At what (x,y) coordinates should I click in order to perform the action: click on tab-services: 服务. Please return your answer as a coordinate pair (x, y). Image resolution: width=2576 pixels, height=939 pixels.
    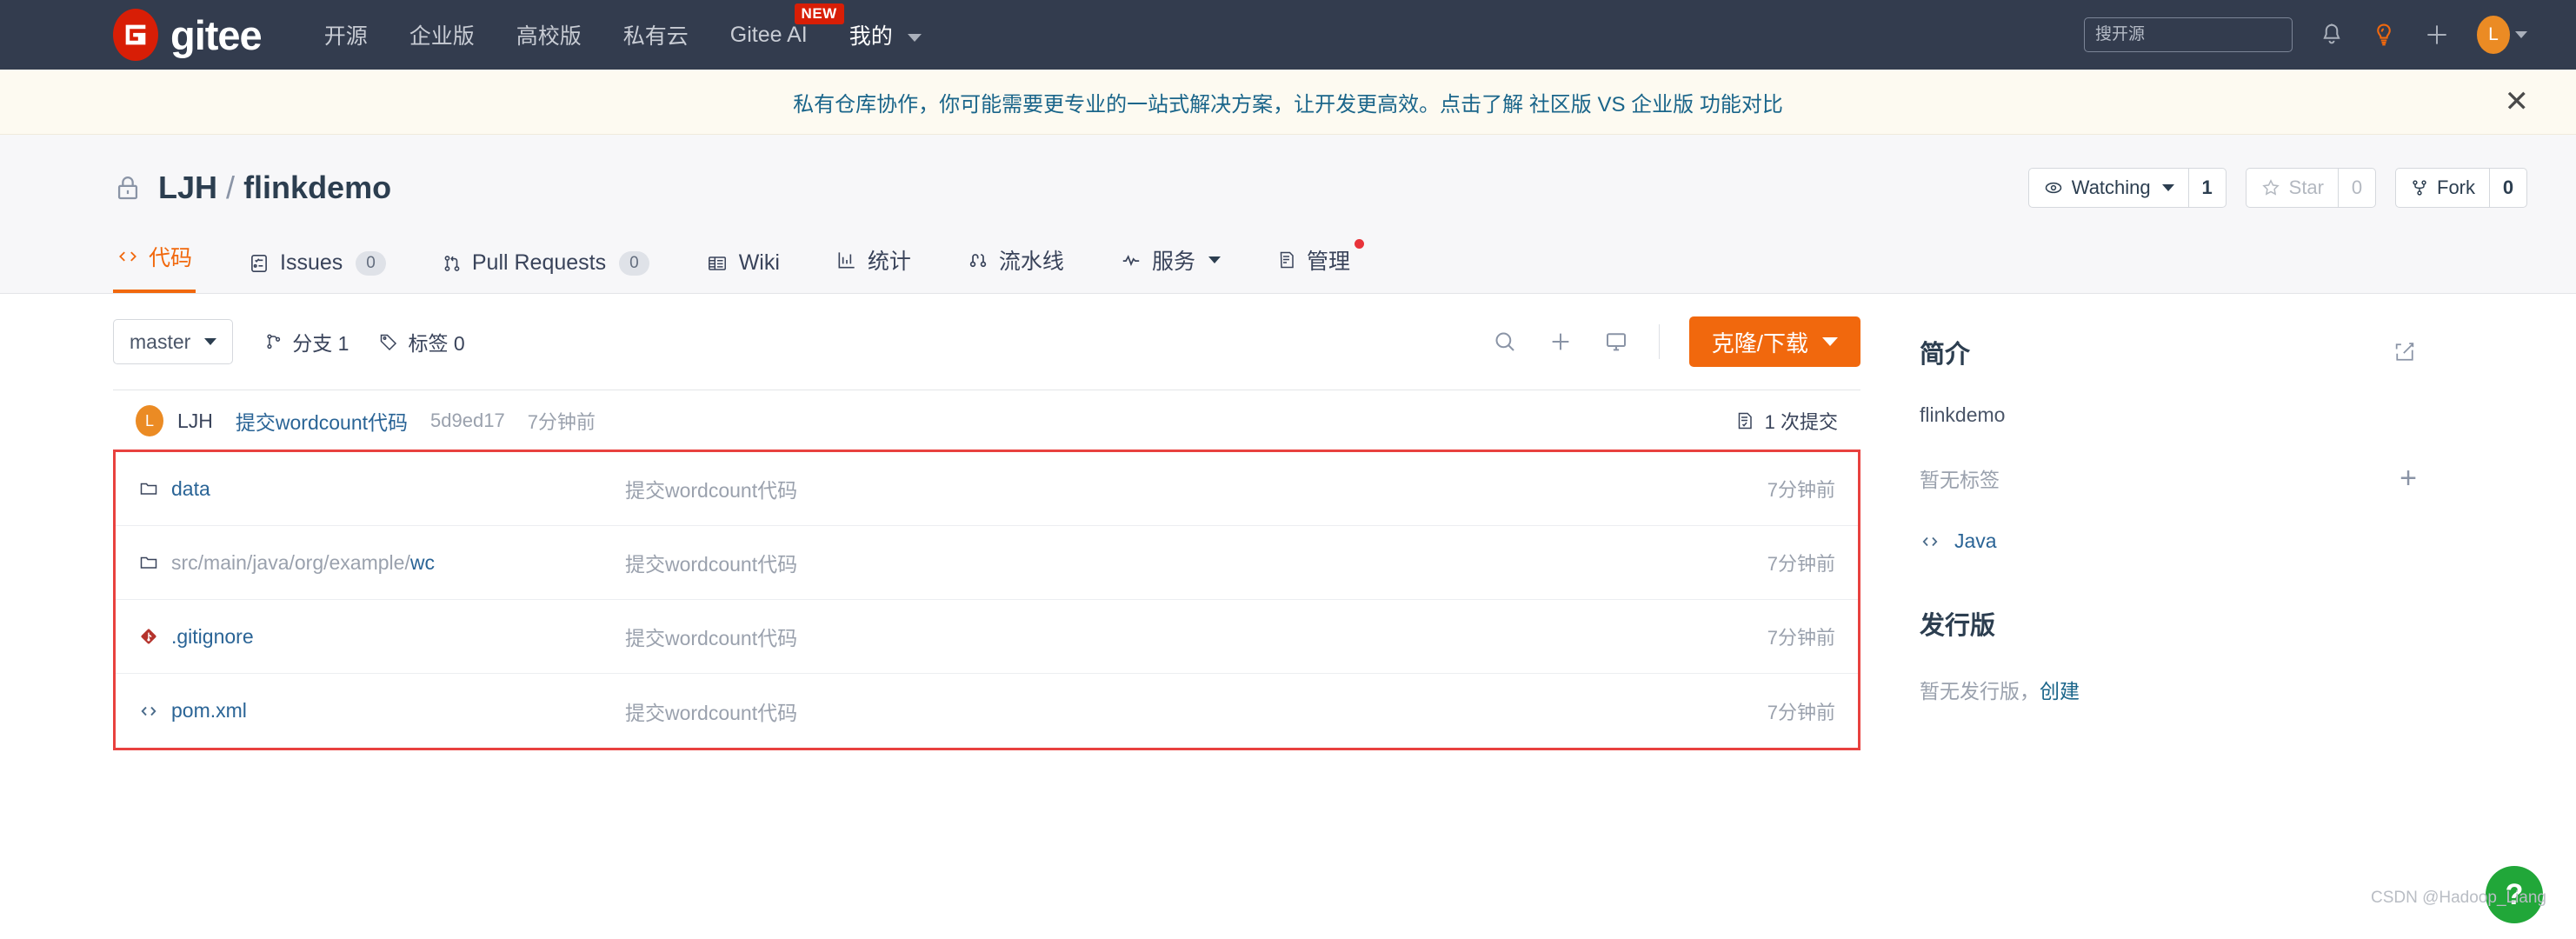
    Looking at the image, I should click on (1170, 264).